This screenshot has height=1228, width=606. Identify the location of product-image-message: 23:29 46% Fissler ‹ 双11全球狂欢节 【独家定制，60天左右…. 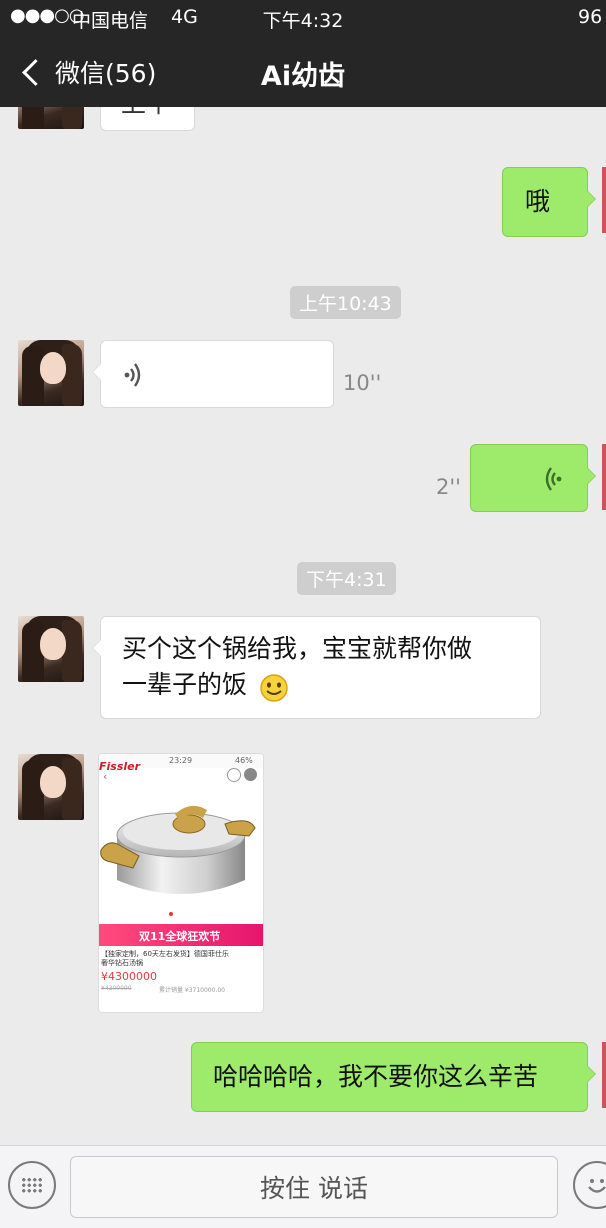
(181, 883).